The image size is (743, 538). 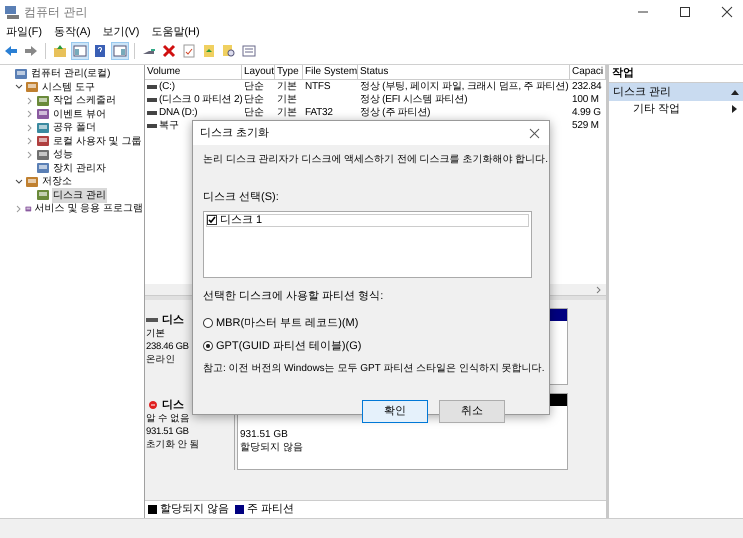 What do you see at coordinates (229, 51) in the screenshot?
I see `search-icon` at bounding box center [229, 51].